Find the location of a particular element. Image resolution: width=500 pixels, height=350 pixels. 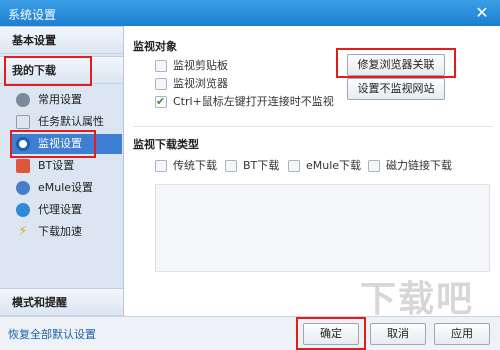

sidebar-mode-and-tips: 模式和提醒 is located at coordinates (61, 302).